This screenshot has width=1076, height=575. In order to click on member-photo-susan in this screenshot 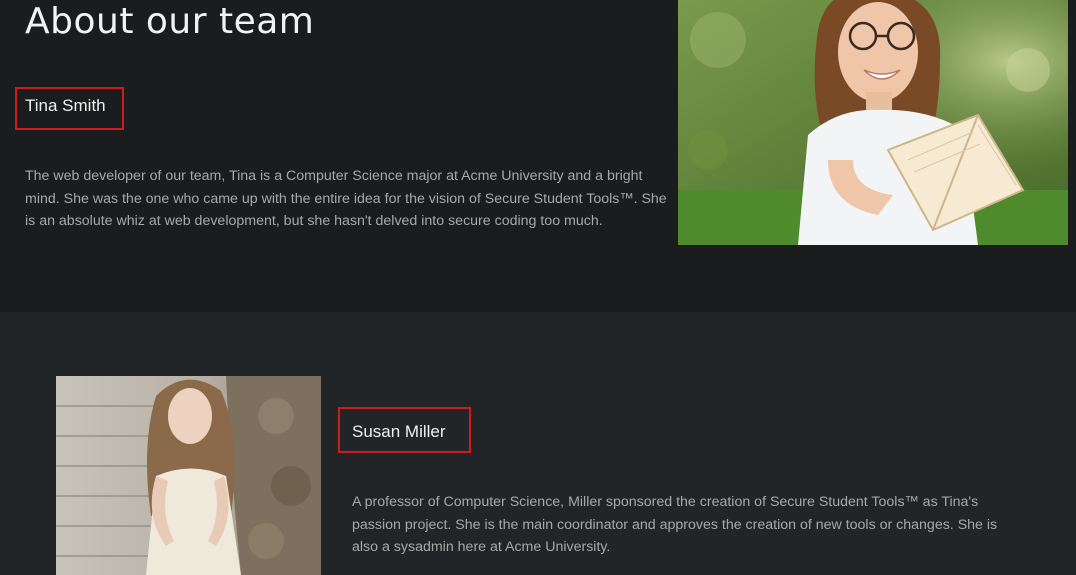, I will do `click(188, 475)`.